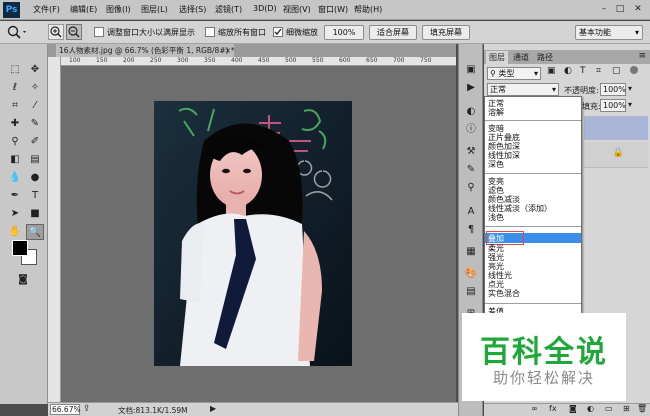 This screenshot has height=416, width=650. What do you see at coordinates (616, 155) in the screenshot?
I see `layer-row-background: 🔒` at bounding box center [616, 155].